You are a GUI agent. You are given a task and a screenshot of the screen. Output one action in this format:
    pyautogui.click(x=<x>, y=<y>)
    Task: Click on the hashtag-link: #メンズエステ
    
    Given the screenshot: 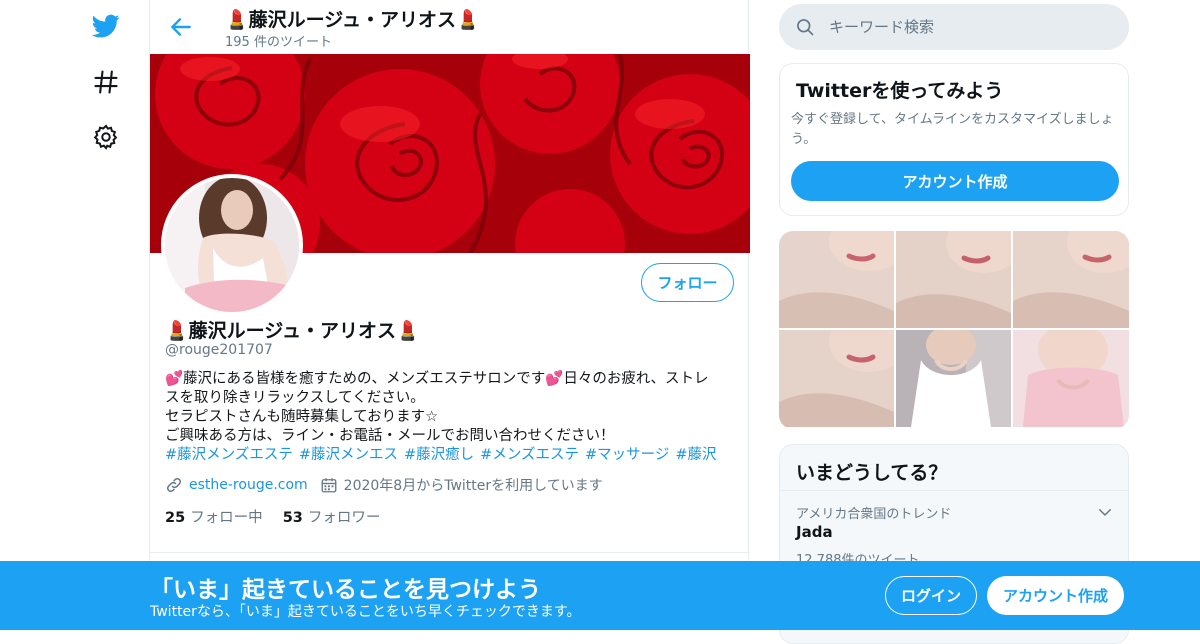 What is the action you would take?
    pyautogui.click(x=529, y=455)
    